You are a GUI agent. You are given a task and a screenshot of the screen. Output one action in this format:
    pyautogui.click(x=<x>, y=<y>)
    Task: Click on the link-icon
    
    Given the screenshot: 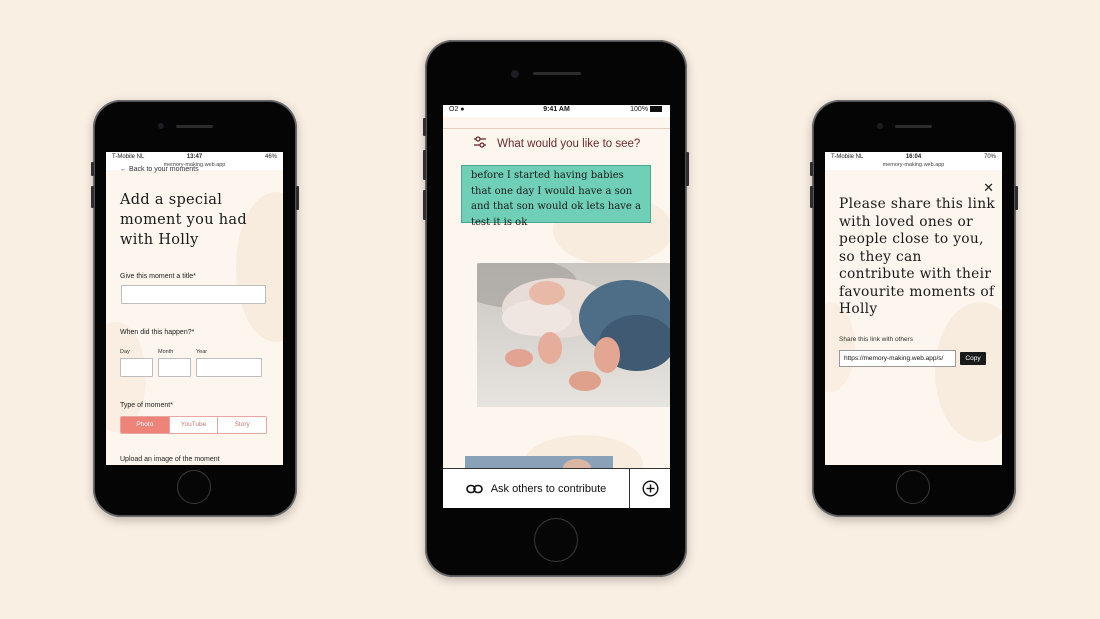 What is the action you would take?
    pyautogui.click(x=474, y=488)
    